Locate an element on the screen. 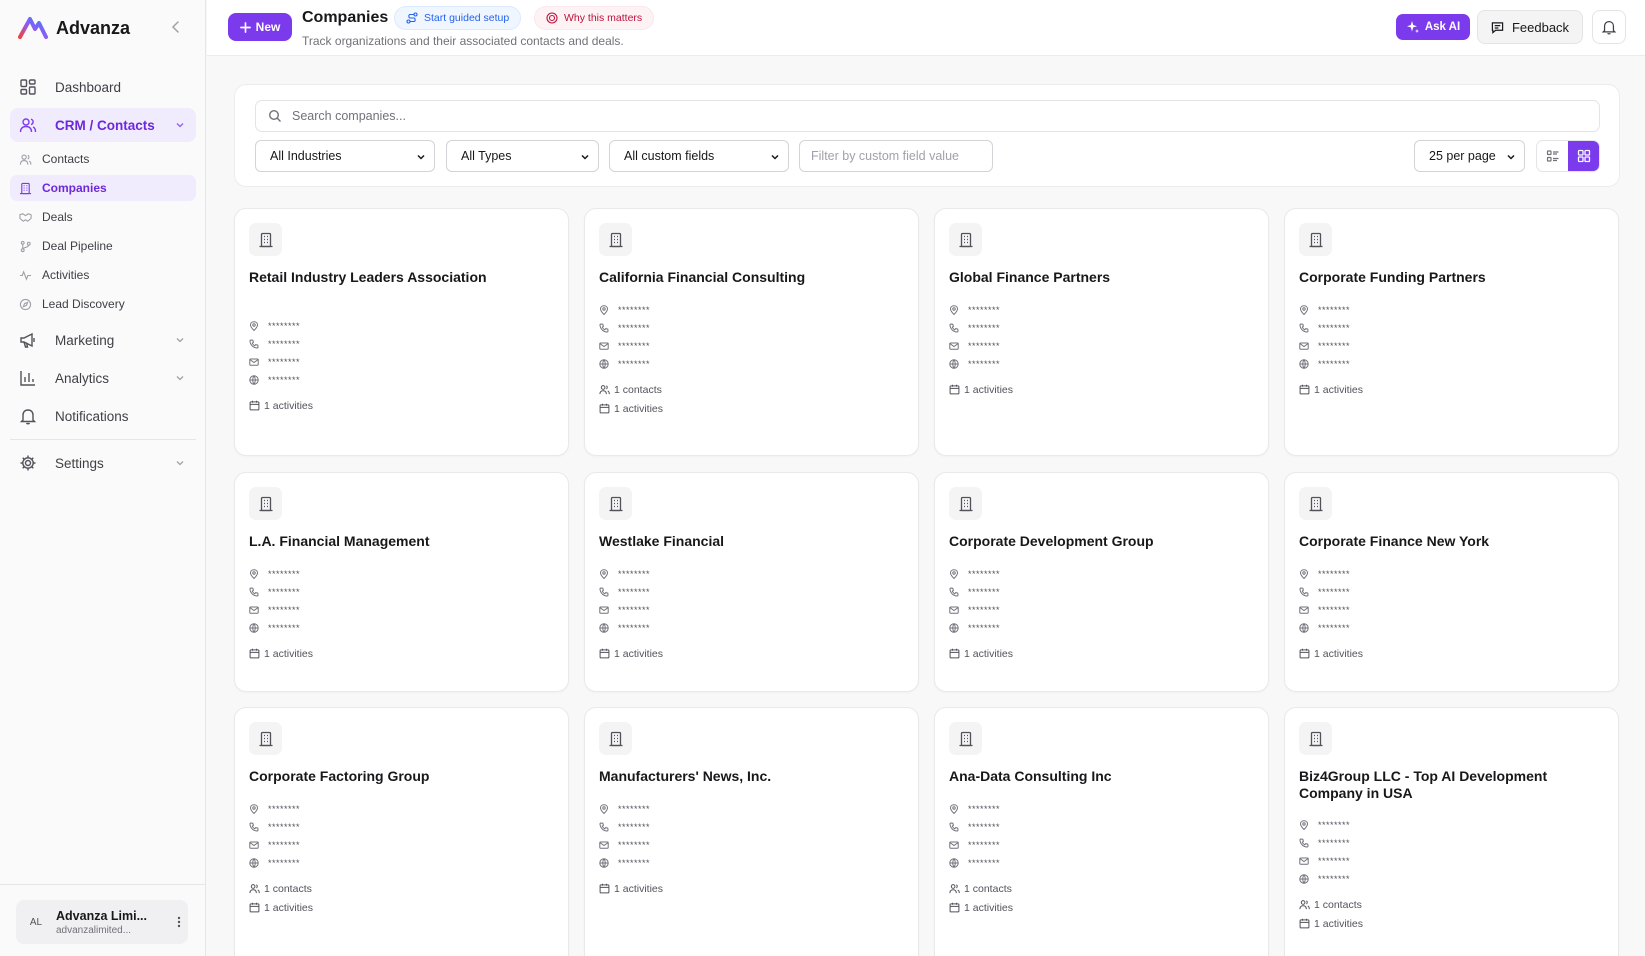 The width and height of the screenshot is (1645, 956). globe-icon is located at coordinates (604, 628).